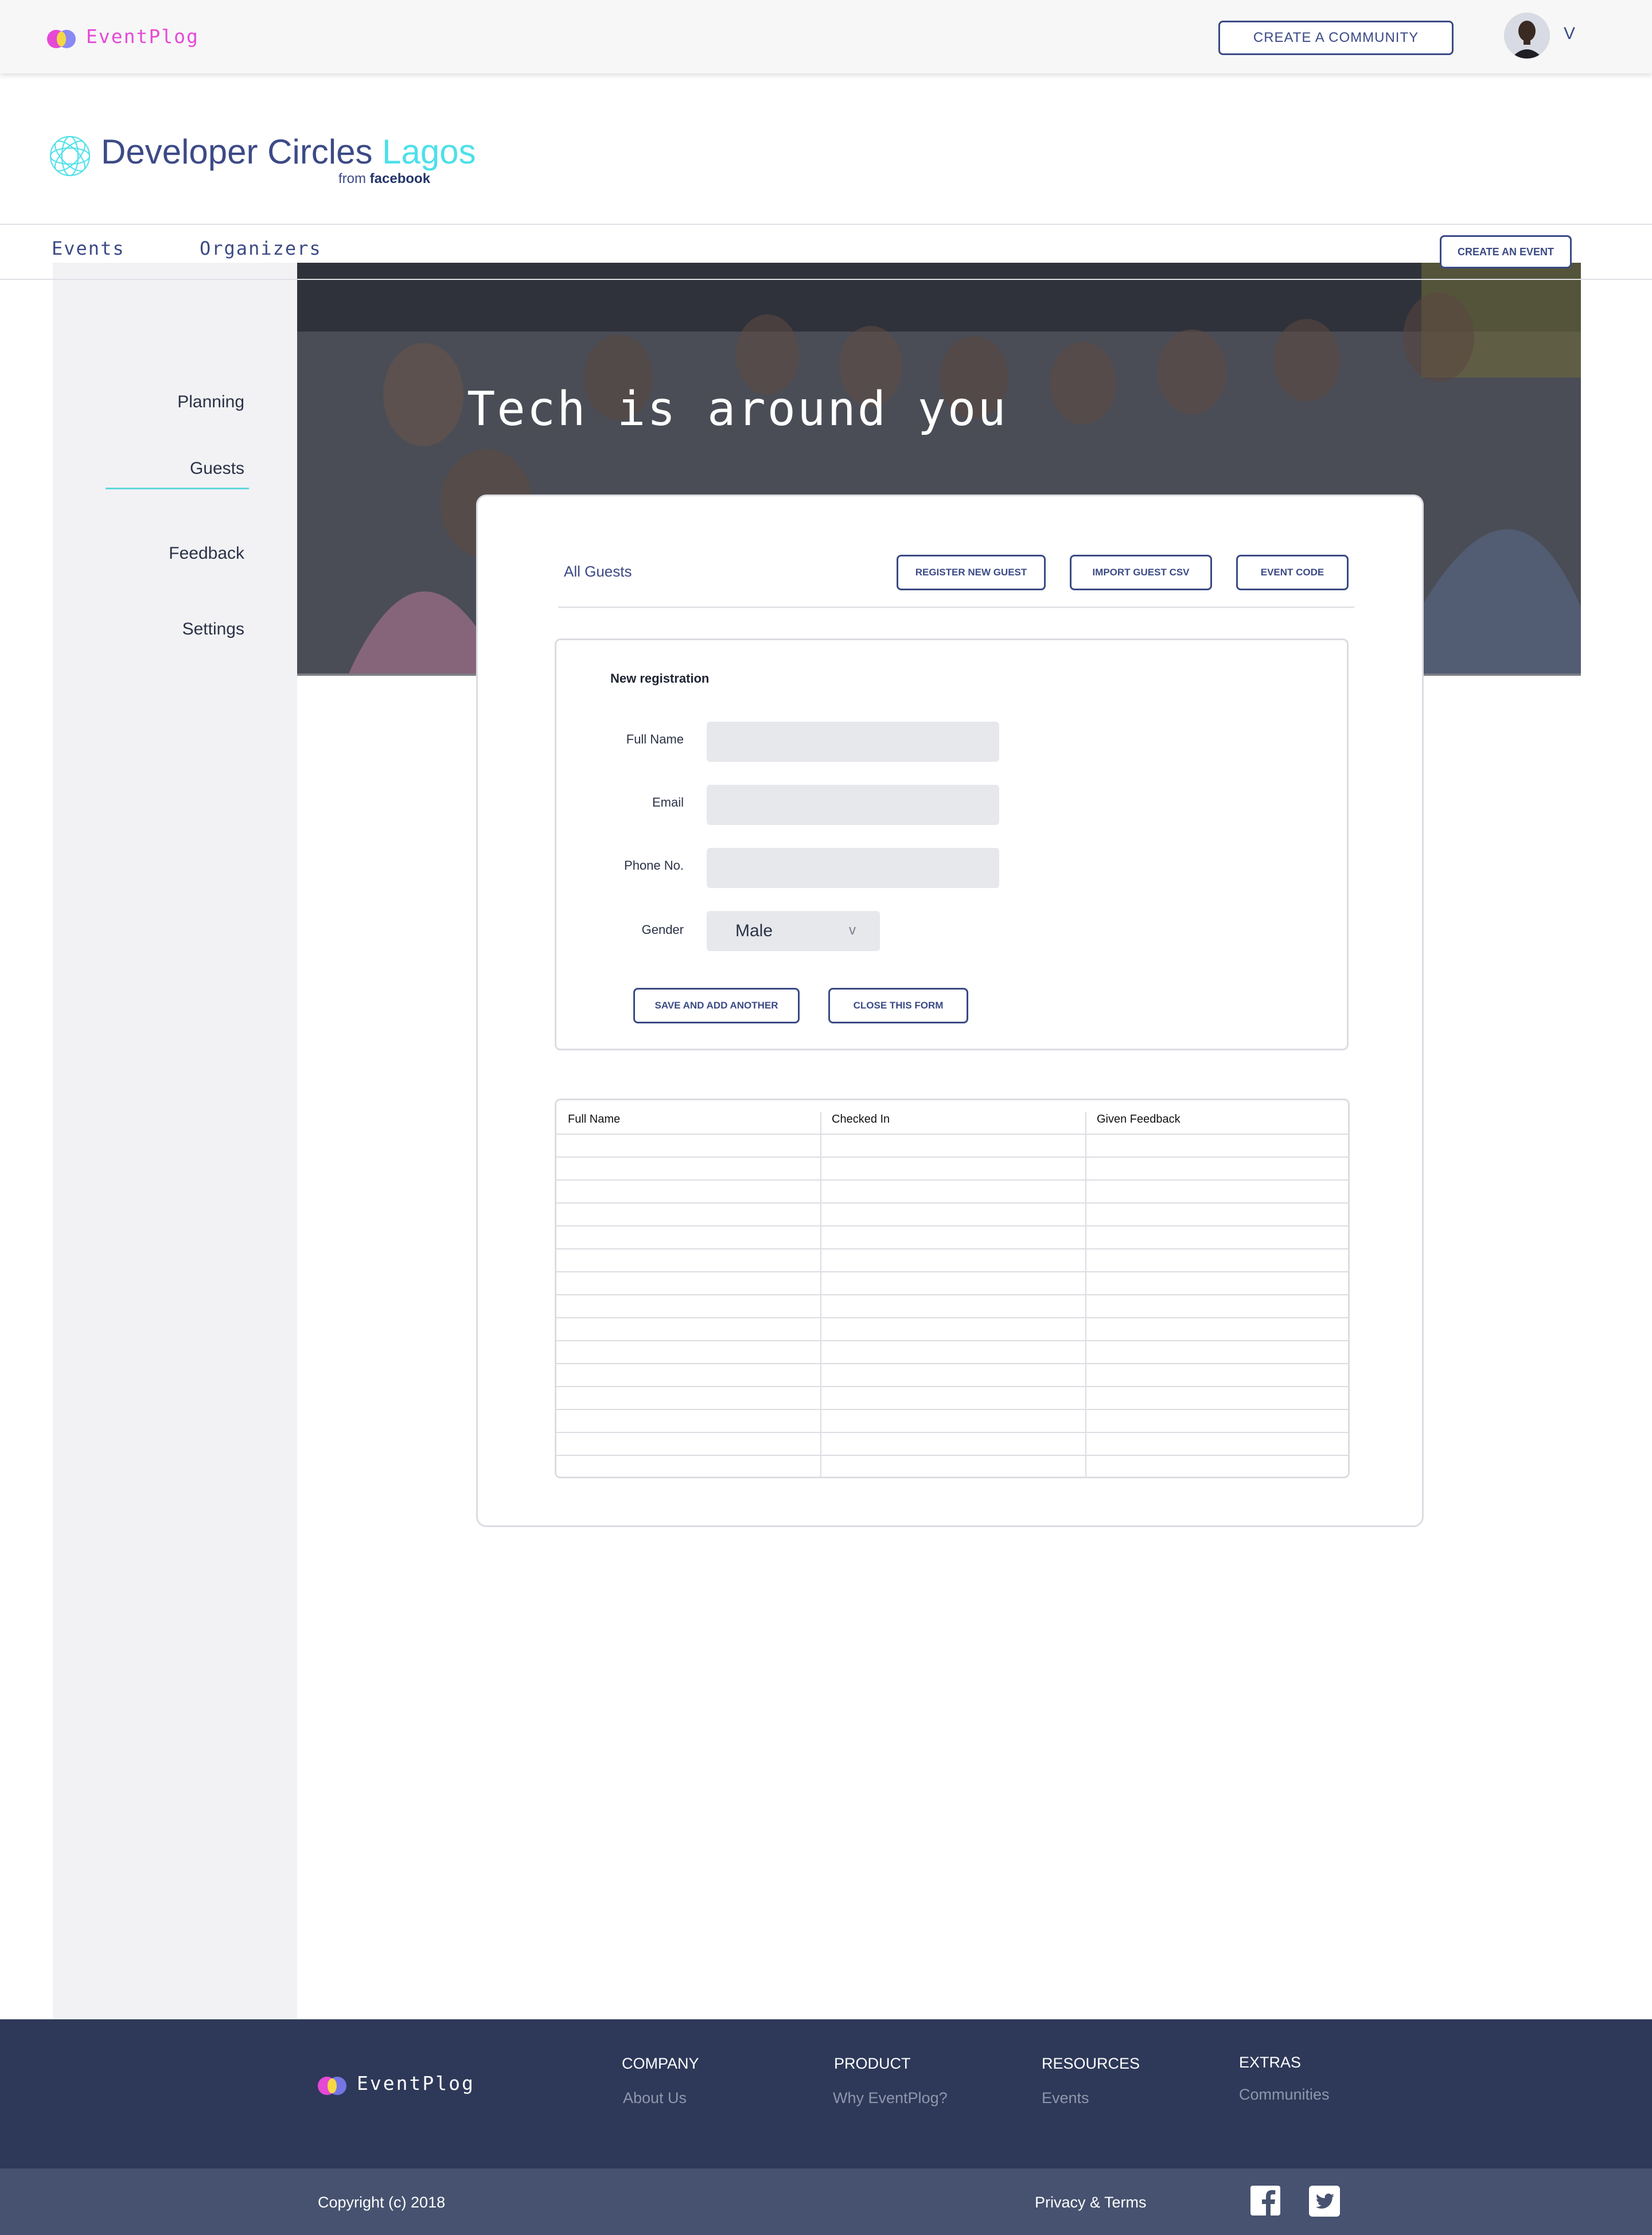 Image resolution: width=1652 pixels, height=2235 pixels. What do you see at coordinates (1138, 1119) in the screenshot?
I see `column-header-given-feedback: Given Feedback` at bounding box center [1138, 1119].